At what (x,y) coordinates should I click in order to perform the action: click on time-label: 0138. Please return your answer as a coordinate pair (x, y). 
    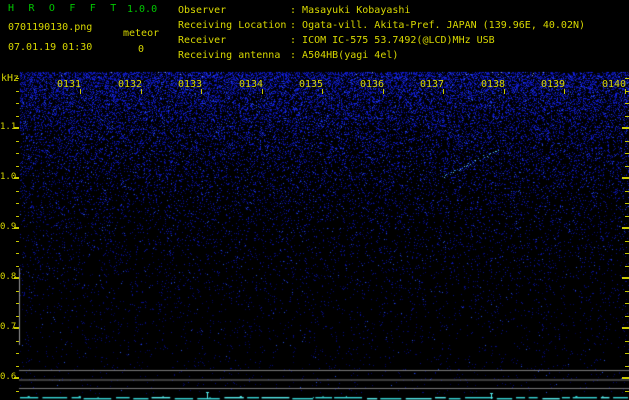
    Looking at the image, I should click on (493, 84).